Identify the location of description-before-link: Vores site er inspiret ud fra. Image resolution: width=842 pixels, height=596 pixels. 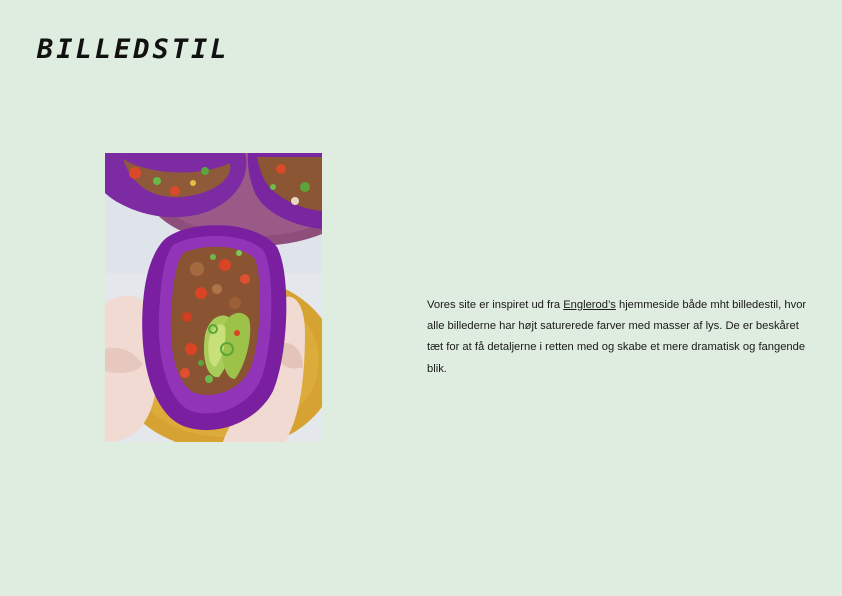
(495, 305).